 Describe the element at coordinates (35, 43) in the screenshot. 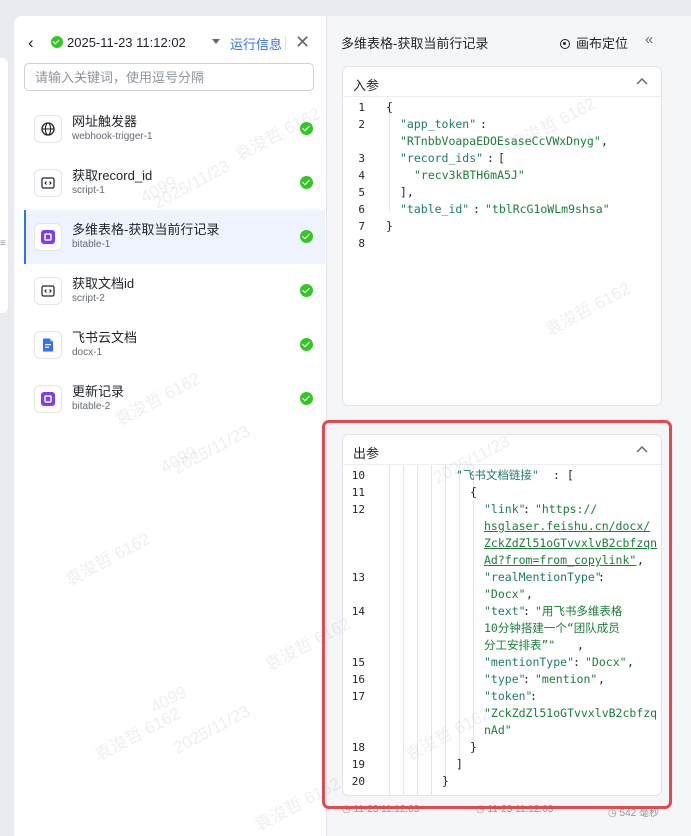

I see `back-icon: ‹` at that location.